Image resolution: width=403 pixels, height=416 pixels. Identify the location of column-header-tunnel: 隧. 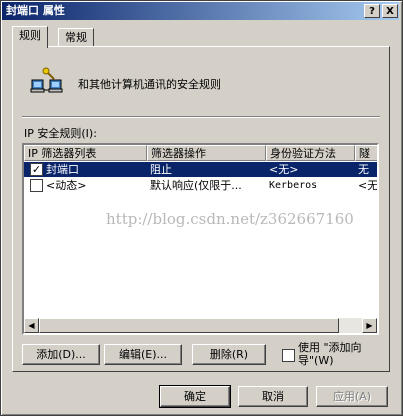
(366, 153).